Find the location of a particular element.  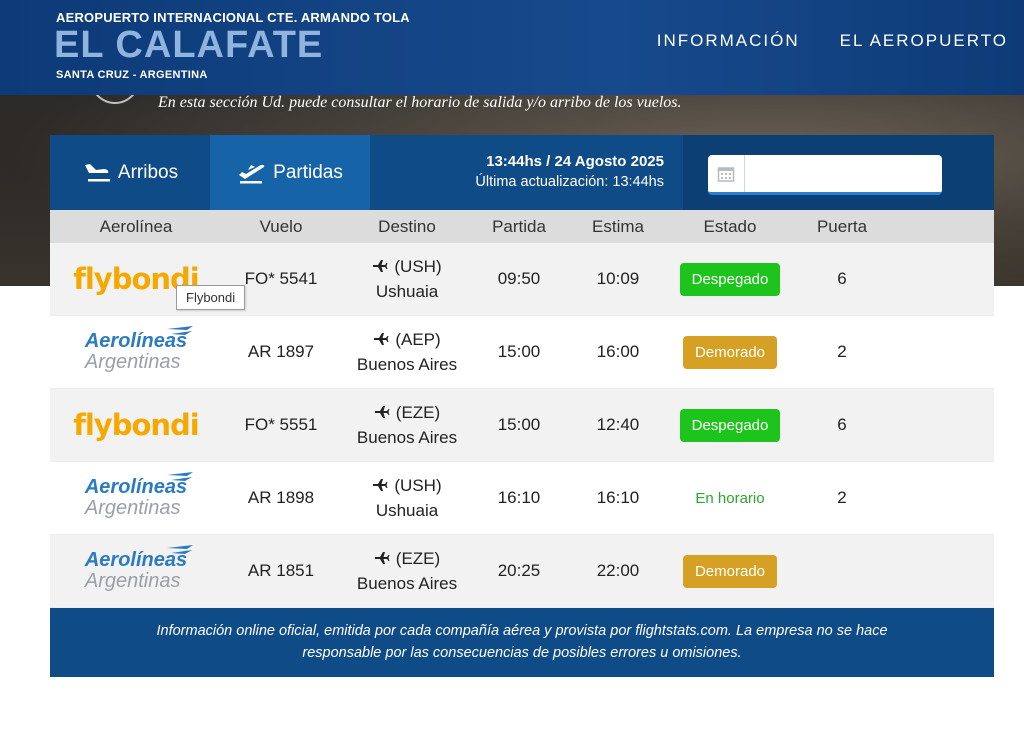

col-destino: Destino is located at coordinates (407, 226).